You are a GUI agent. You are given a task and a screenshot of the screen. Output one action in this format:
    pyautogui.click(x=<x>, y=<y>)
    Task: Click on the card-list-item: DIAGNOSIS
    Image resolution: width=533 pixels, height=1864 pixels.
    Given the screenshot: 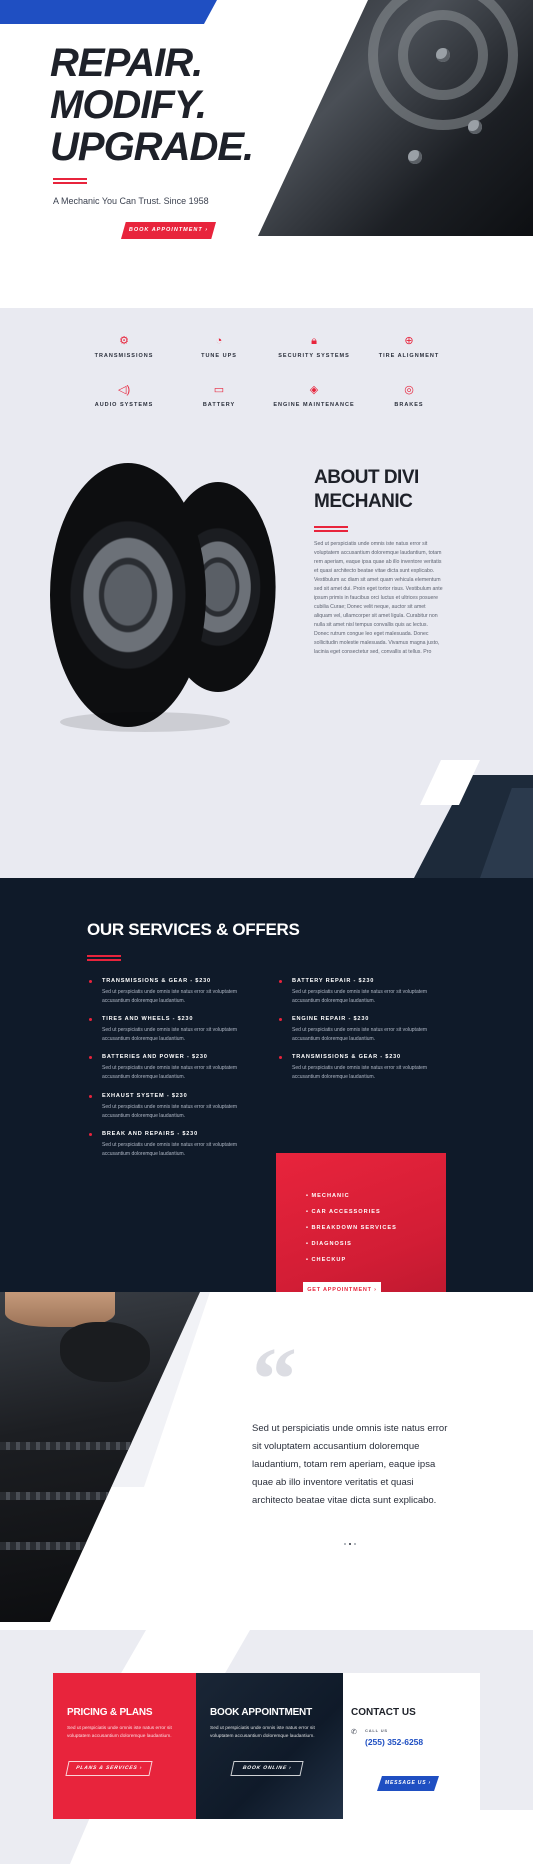 What is the action you would take?
    pyautogui.click(x=329, y=1244)
    